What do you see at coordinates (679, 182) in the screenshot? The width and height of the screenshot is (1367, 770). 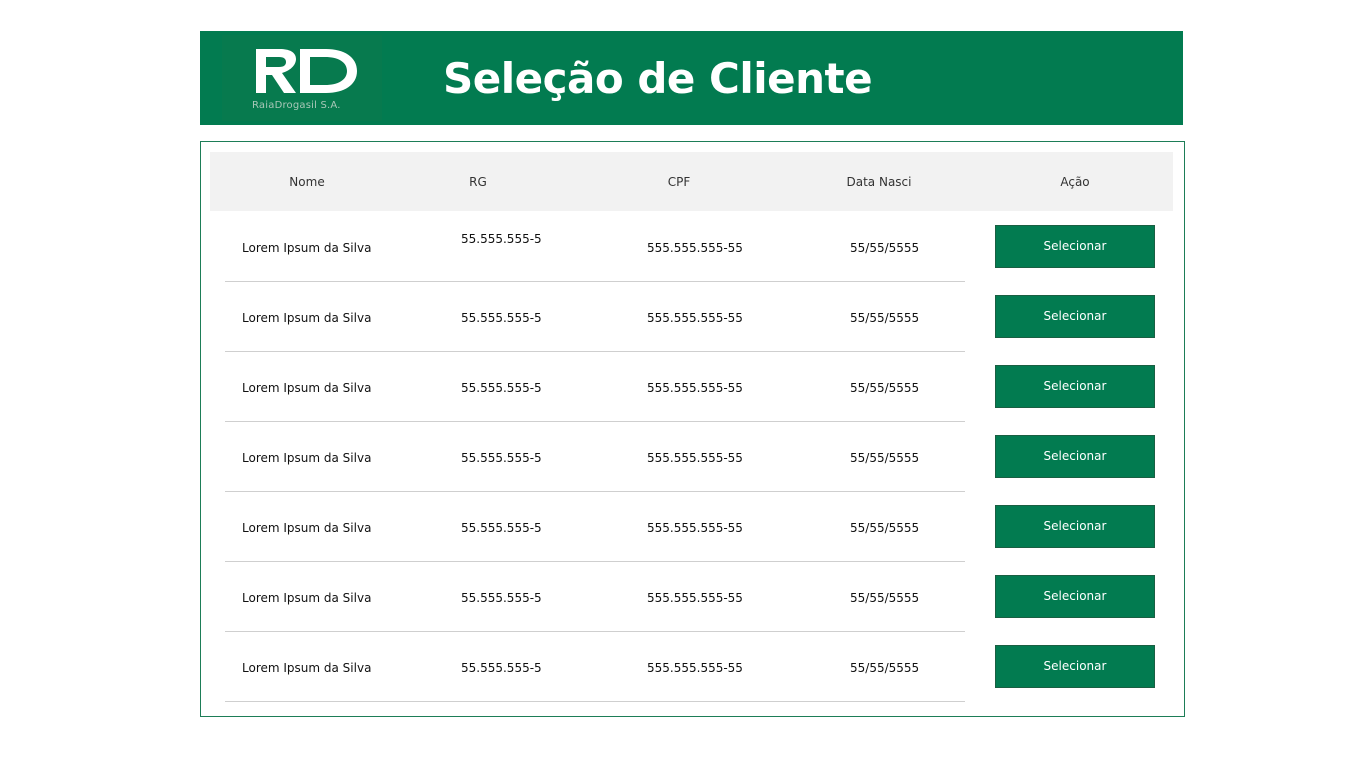 I see `column-header-cpf: CPF` at bounding box center [679, 182].